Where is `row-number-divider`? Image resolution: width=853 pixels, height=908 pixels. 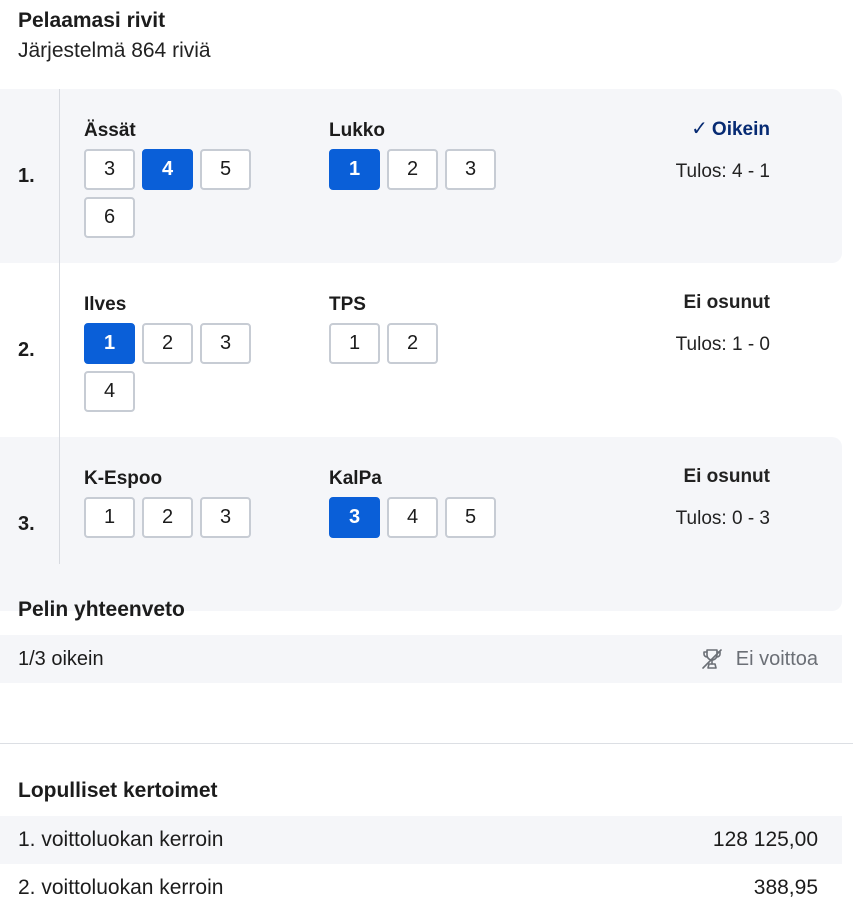
row-number-divider is located at coordinates (59, 326).